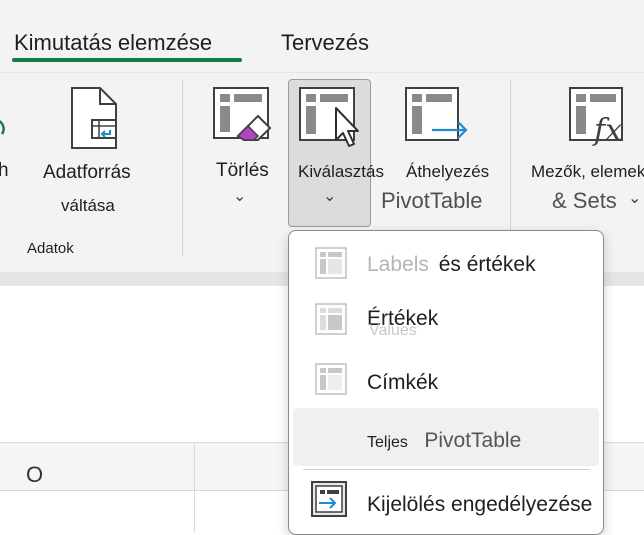 This screenshot has height=535, width=644. What do you see at coordinates (487, 264) in the screenshot?
I see `labels-and-values-label: és értékek` at bounding box center [487, 264].